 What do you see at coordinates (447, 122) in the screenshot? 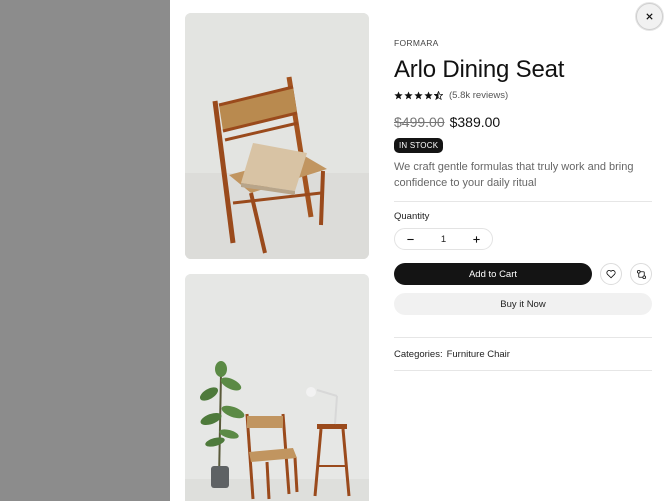
I see `price-row: $499.00 $389.00` at bounding box center [447, 122].